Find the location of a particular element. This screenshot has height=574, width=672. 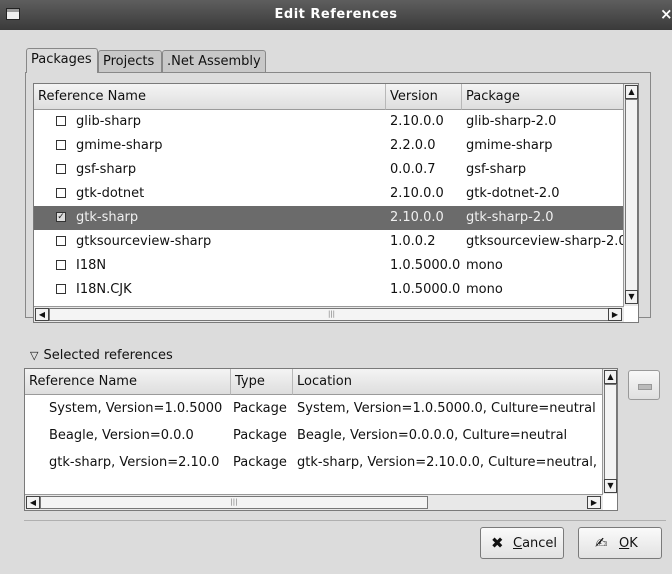

ok-icon: ✍ is located at coordinates (601, 543).